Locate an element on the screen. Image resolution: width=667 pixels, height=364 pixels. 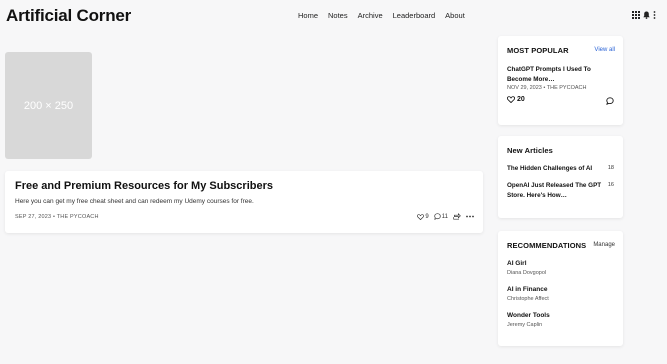
recommendations-heading: RECOMMENDATIONS is located at coordinates (547, 245).